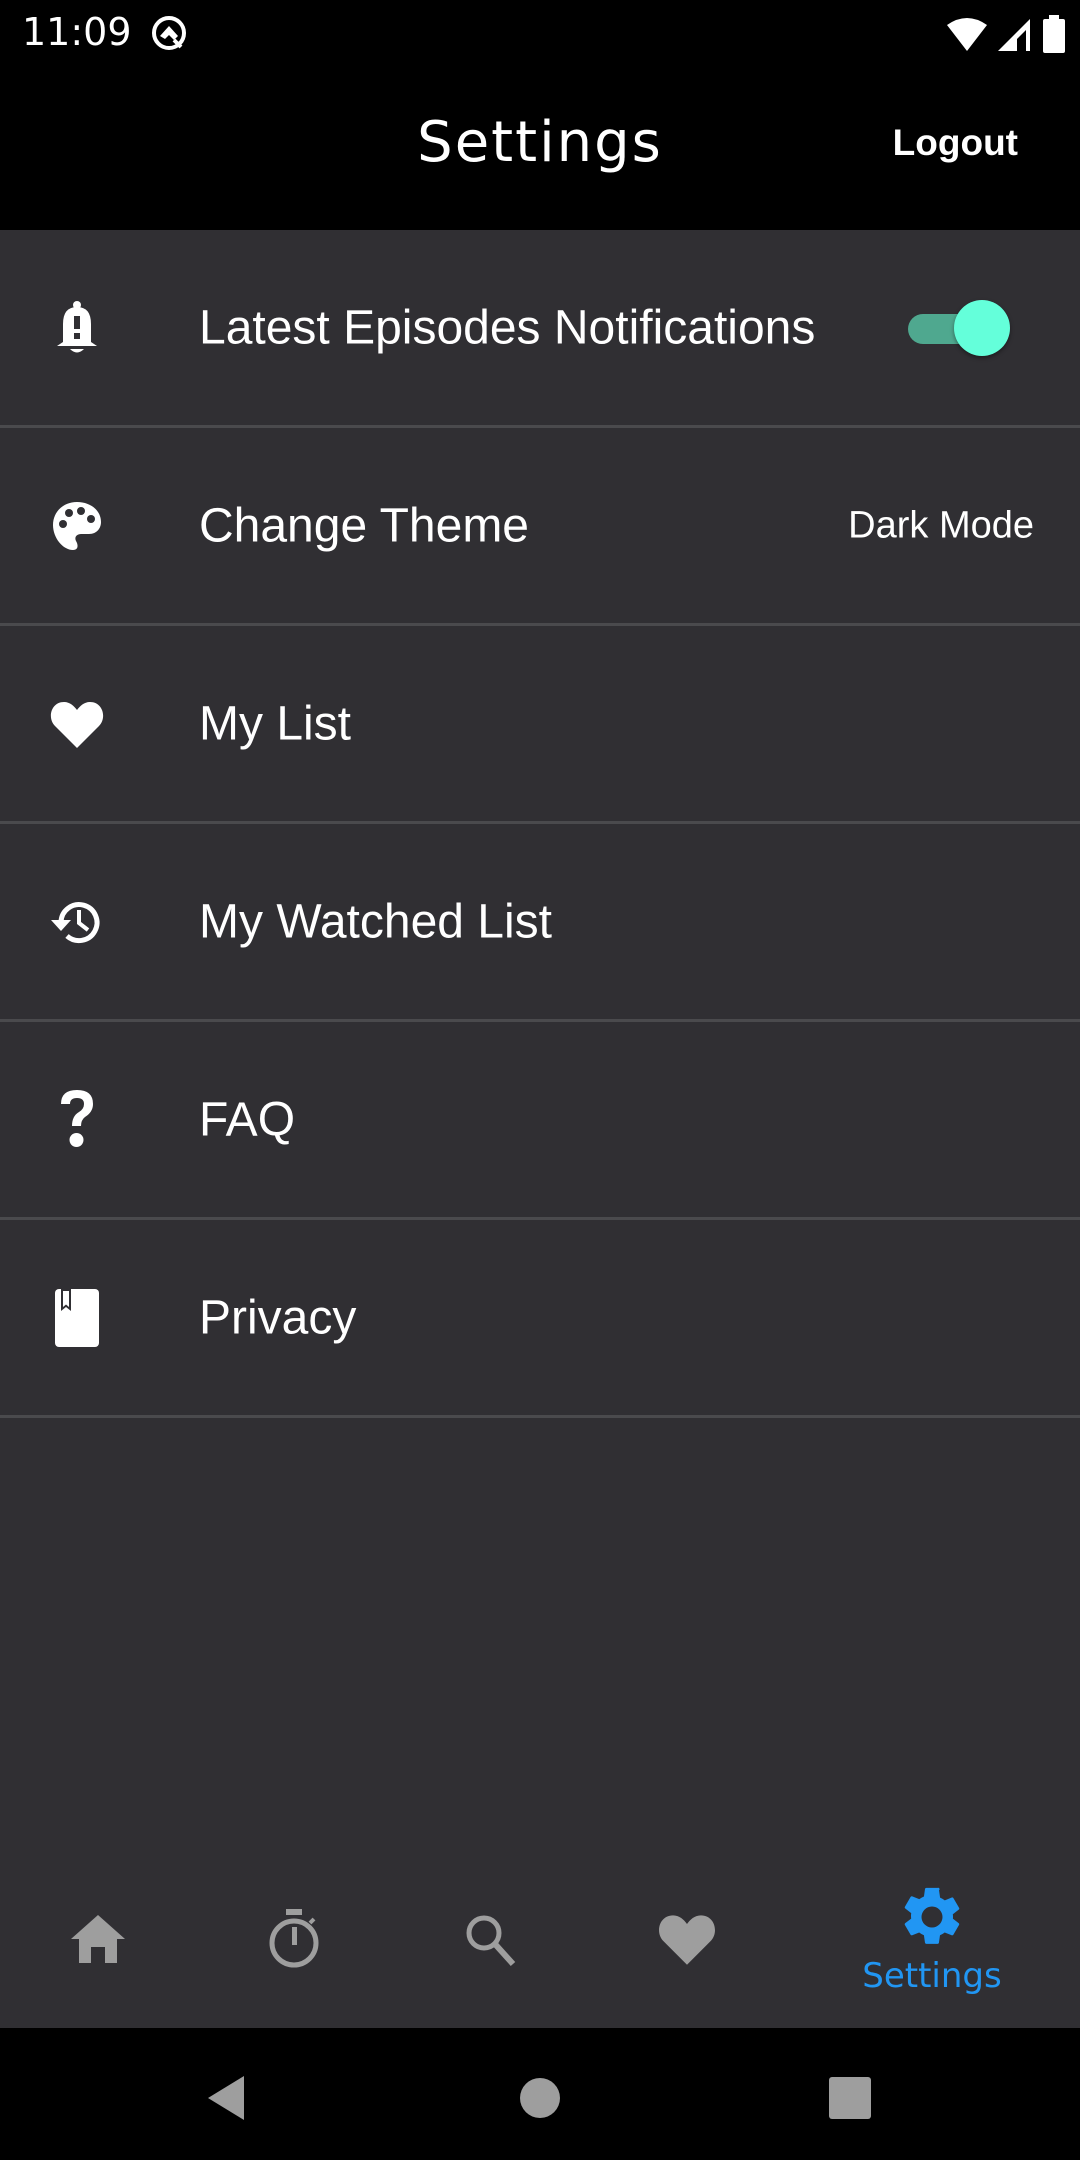  What do you see at coordinates (247, 1119) in the screenshot?
I see `setting-label: FAQ` at bounding box center [247, 1119].